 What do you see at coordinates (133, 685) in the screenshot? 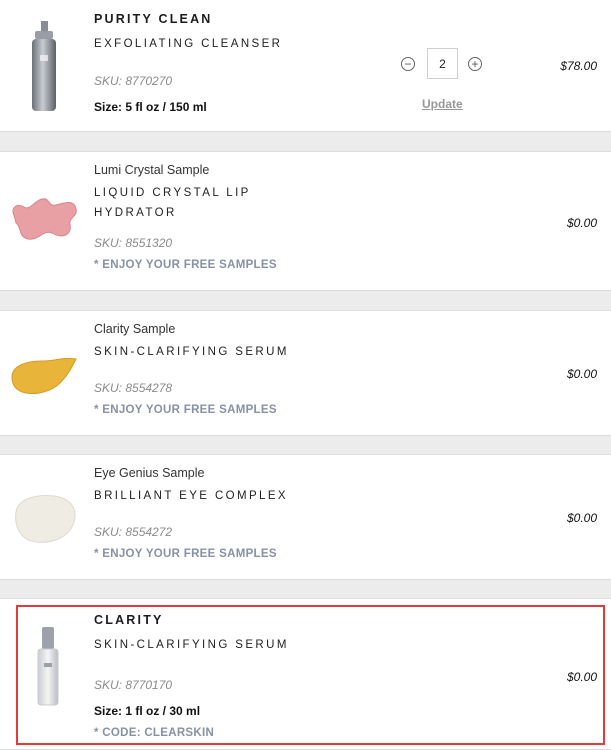
I see `product-sku: SKU: 8770170` at bounding box center [133, 685].